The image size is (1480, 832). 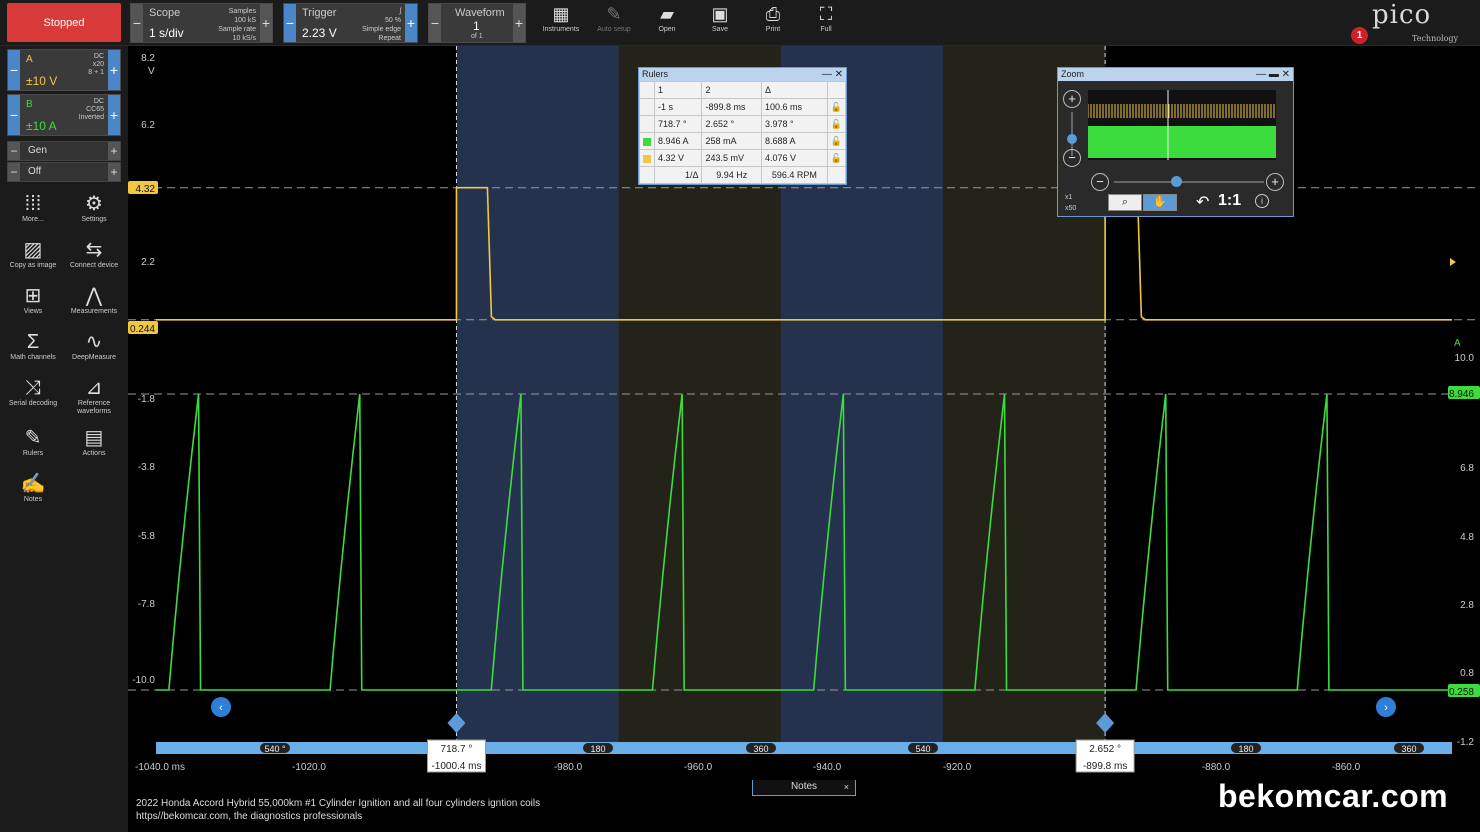 What do you see at coordinates (14, 151) in the screenshot?
I see `generator-decrease: −` at bounding box center [14, 151].